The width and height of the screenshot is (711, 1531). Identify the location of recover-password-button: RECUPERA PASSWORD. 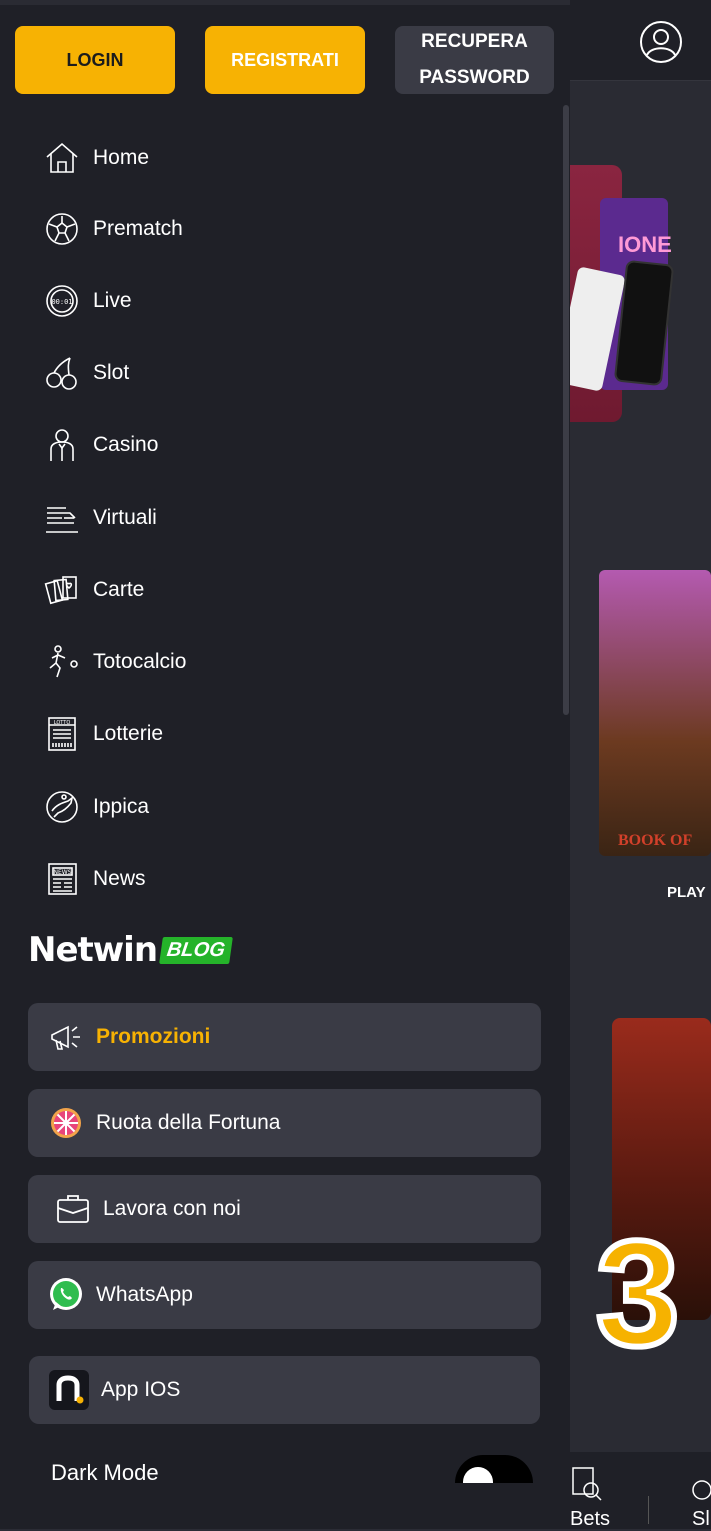
(474, 60).